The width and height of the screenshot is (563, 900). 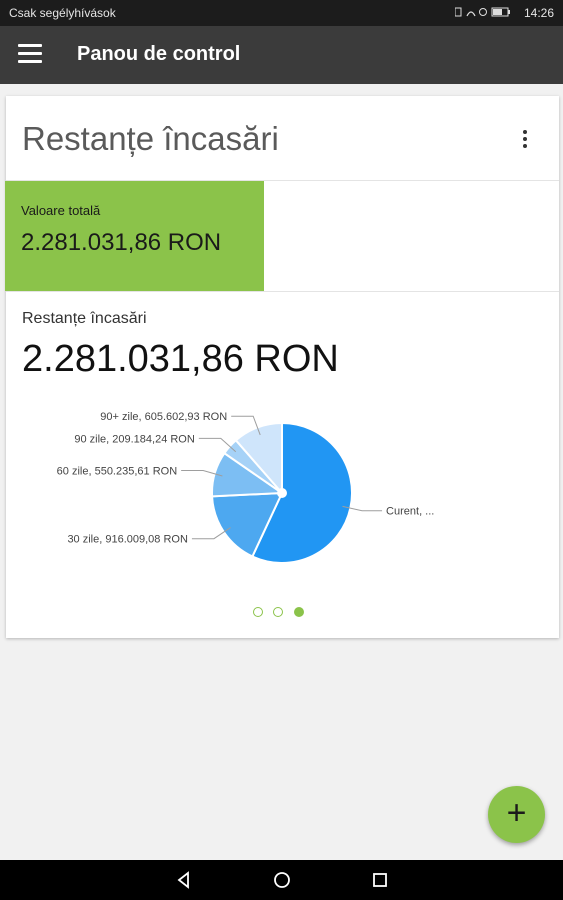 What do you see at coordinates (127, 540) in the screenshot?
I see `slice-label: 30 zile, 916.009,08 RON` at bounding box center [127, 540].